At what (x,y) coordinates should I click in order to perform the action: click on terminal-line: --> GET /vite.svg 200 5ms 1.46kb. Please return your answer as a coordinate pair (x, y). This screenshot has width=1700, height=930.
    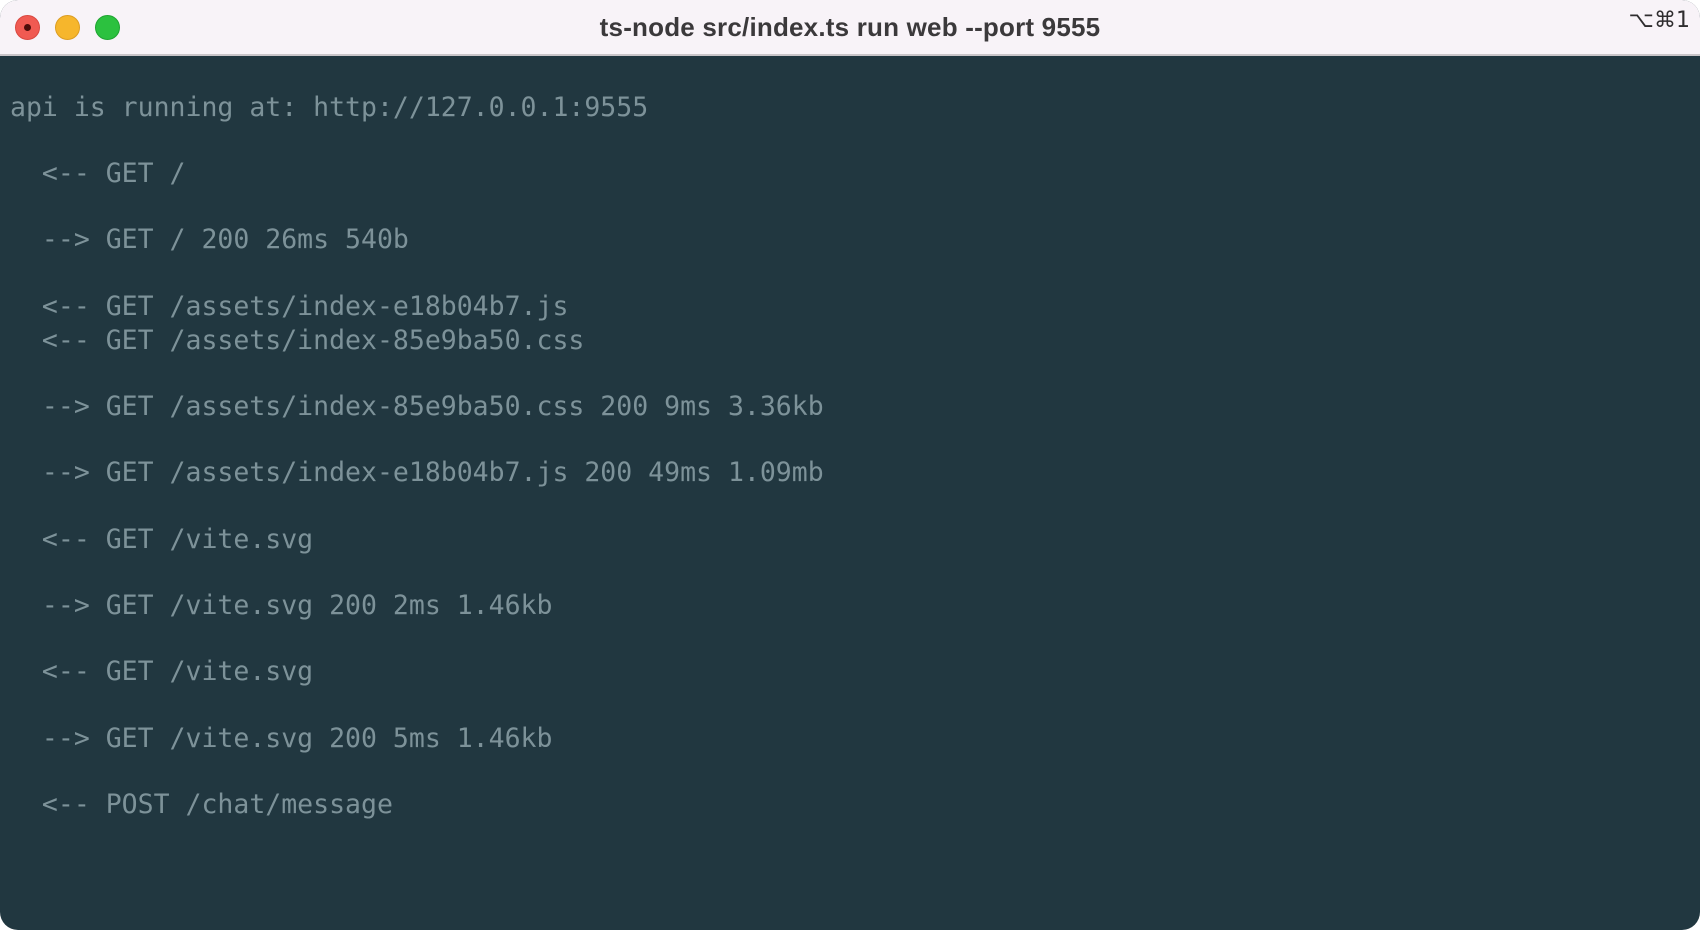
    Looking at the image, I should click on (281, 738).